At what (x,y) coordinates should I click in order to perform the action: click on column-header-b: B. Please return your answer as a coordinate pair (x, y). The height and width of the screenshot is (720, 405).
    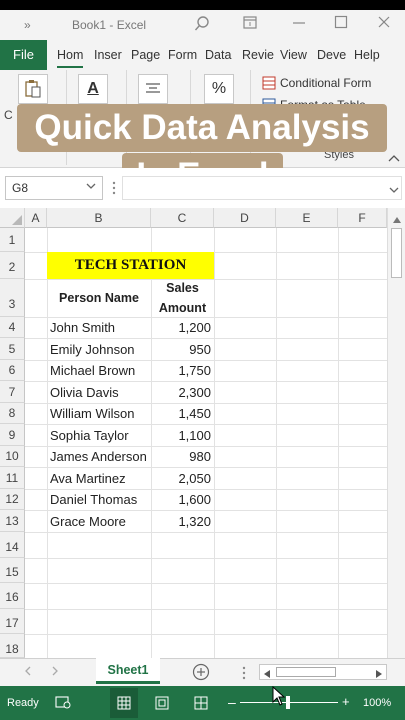
    Looking at the image, I should click on (99, 218).